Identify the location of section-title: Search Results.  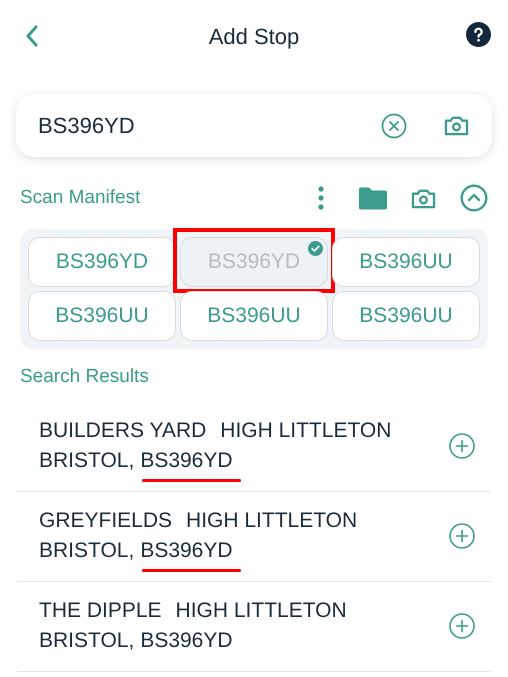
(84, 377).